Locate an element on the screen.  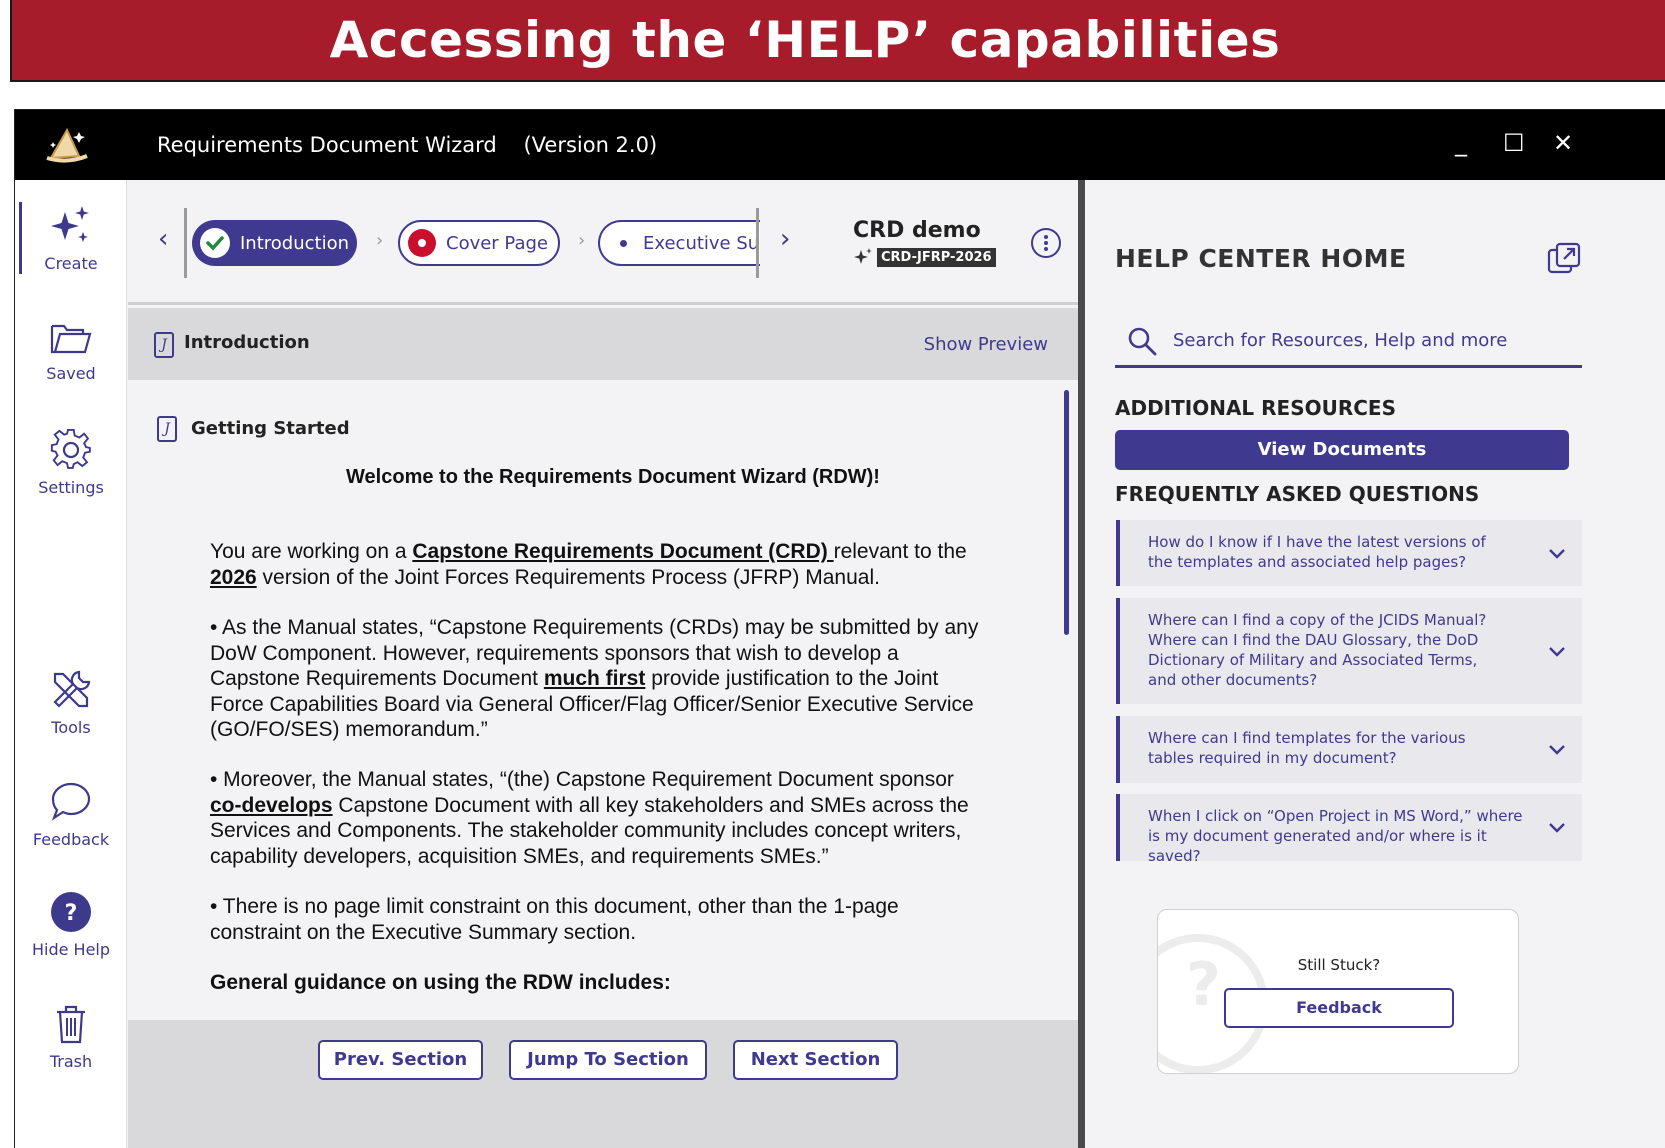
section-header: J Introduction Show Preview is located at coordinates (603, 344).